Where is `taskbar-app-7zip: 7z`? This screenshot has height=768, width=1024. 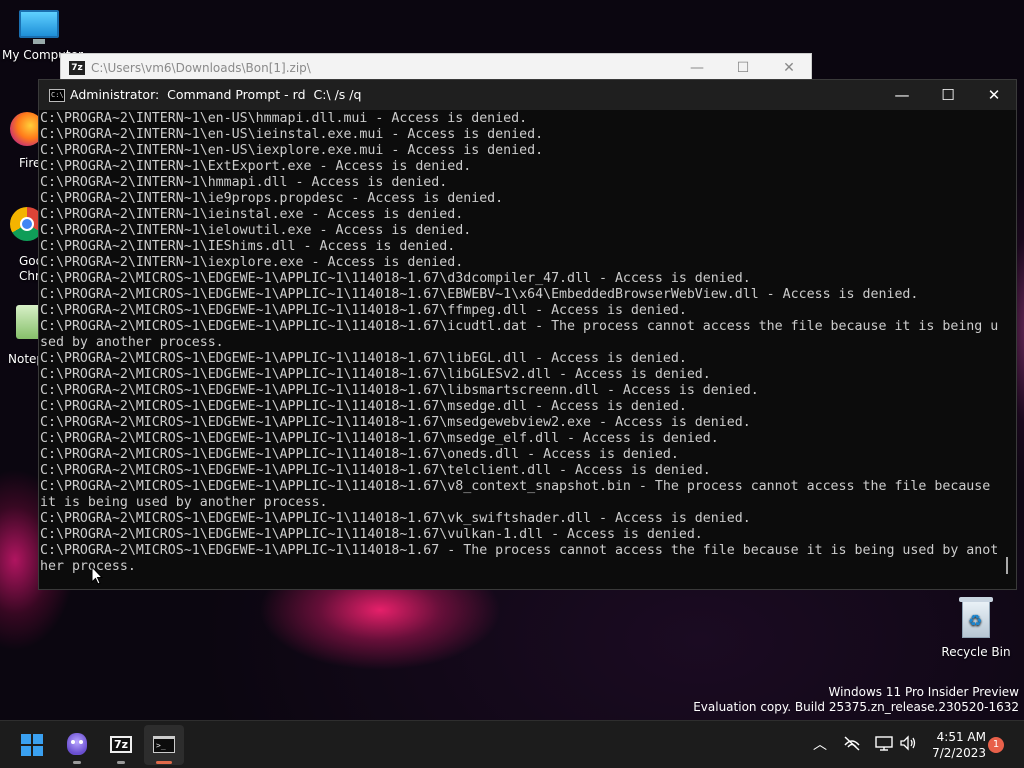 taskbar-app-7zip: 7z is located at coordinates (121, 745).